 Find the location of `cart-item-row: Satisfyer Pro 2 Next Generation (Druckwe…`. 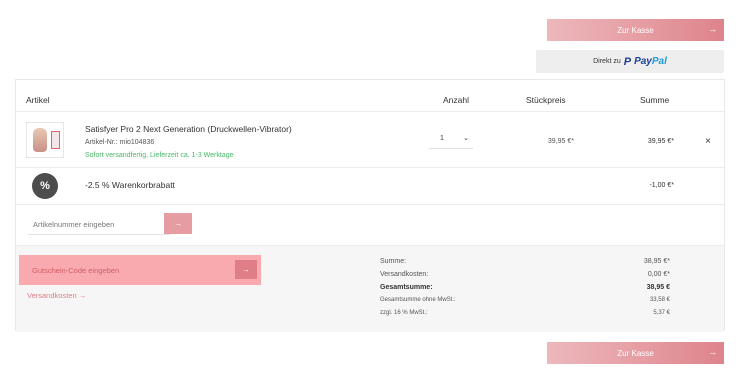

cart-item-row: Satisfyer Pro 2 Next Generation (Druckwe… is located at coordinates (370, 140).